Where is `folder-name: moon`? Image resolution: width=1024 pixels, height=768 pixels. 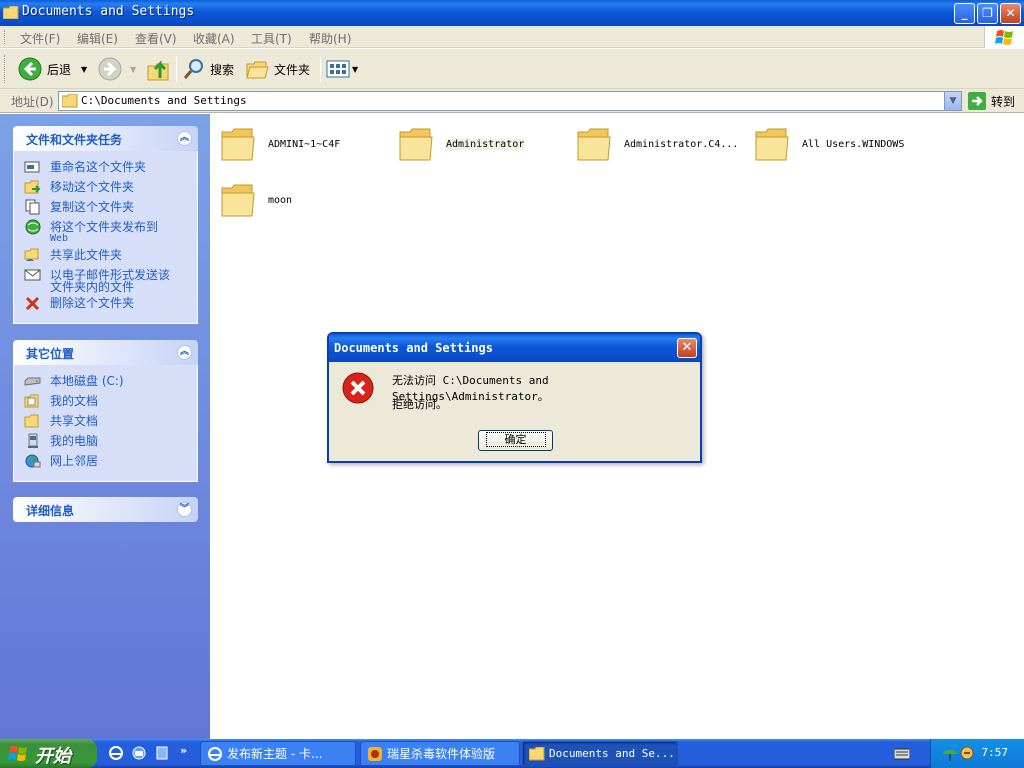 folder-name: moon is located at coordinates (280, 200).